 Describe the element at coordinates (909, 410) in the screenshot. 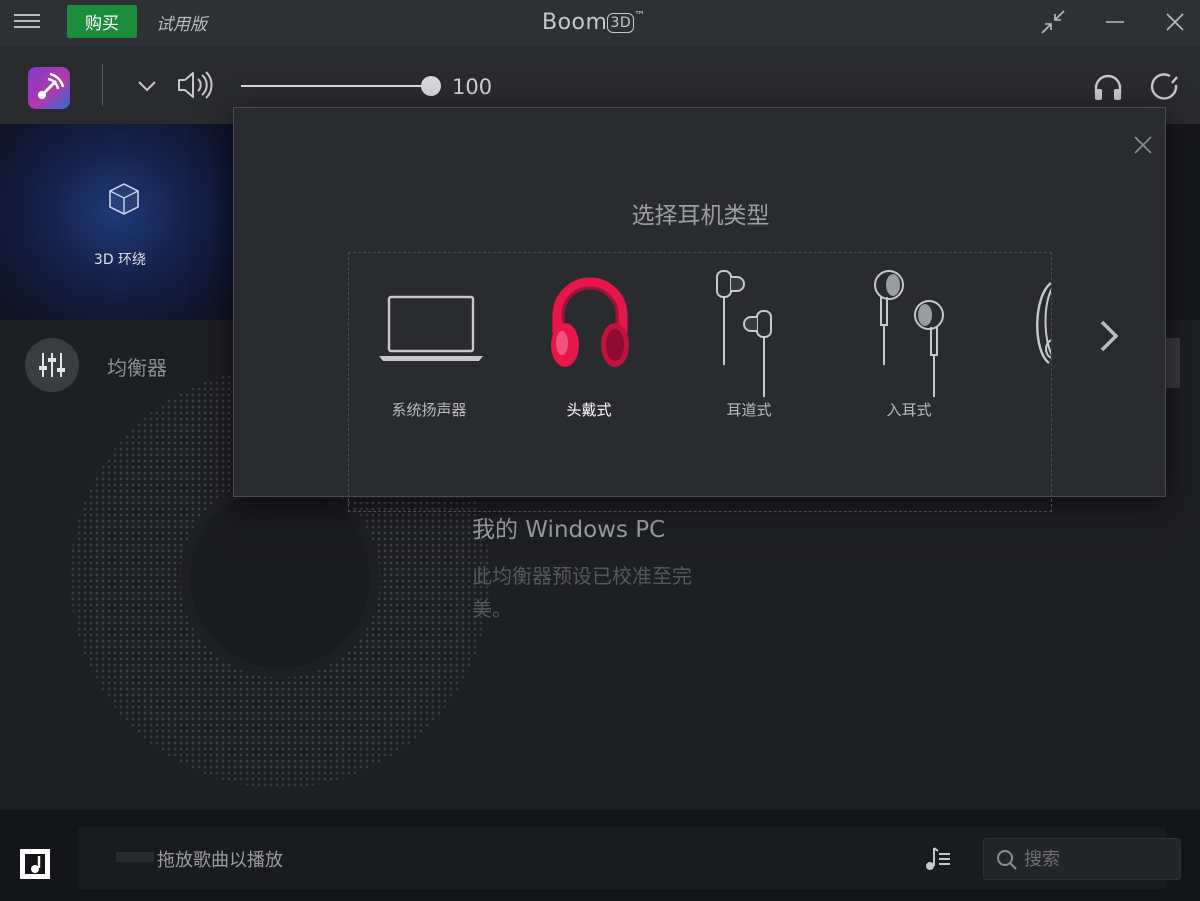

I see `option-label: 入耳式` at that location.